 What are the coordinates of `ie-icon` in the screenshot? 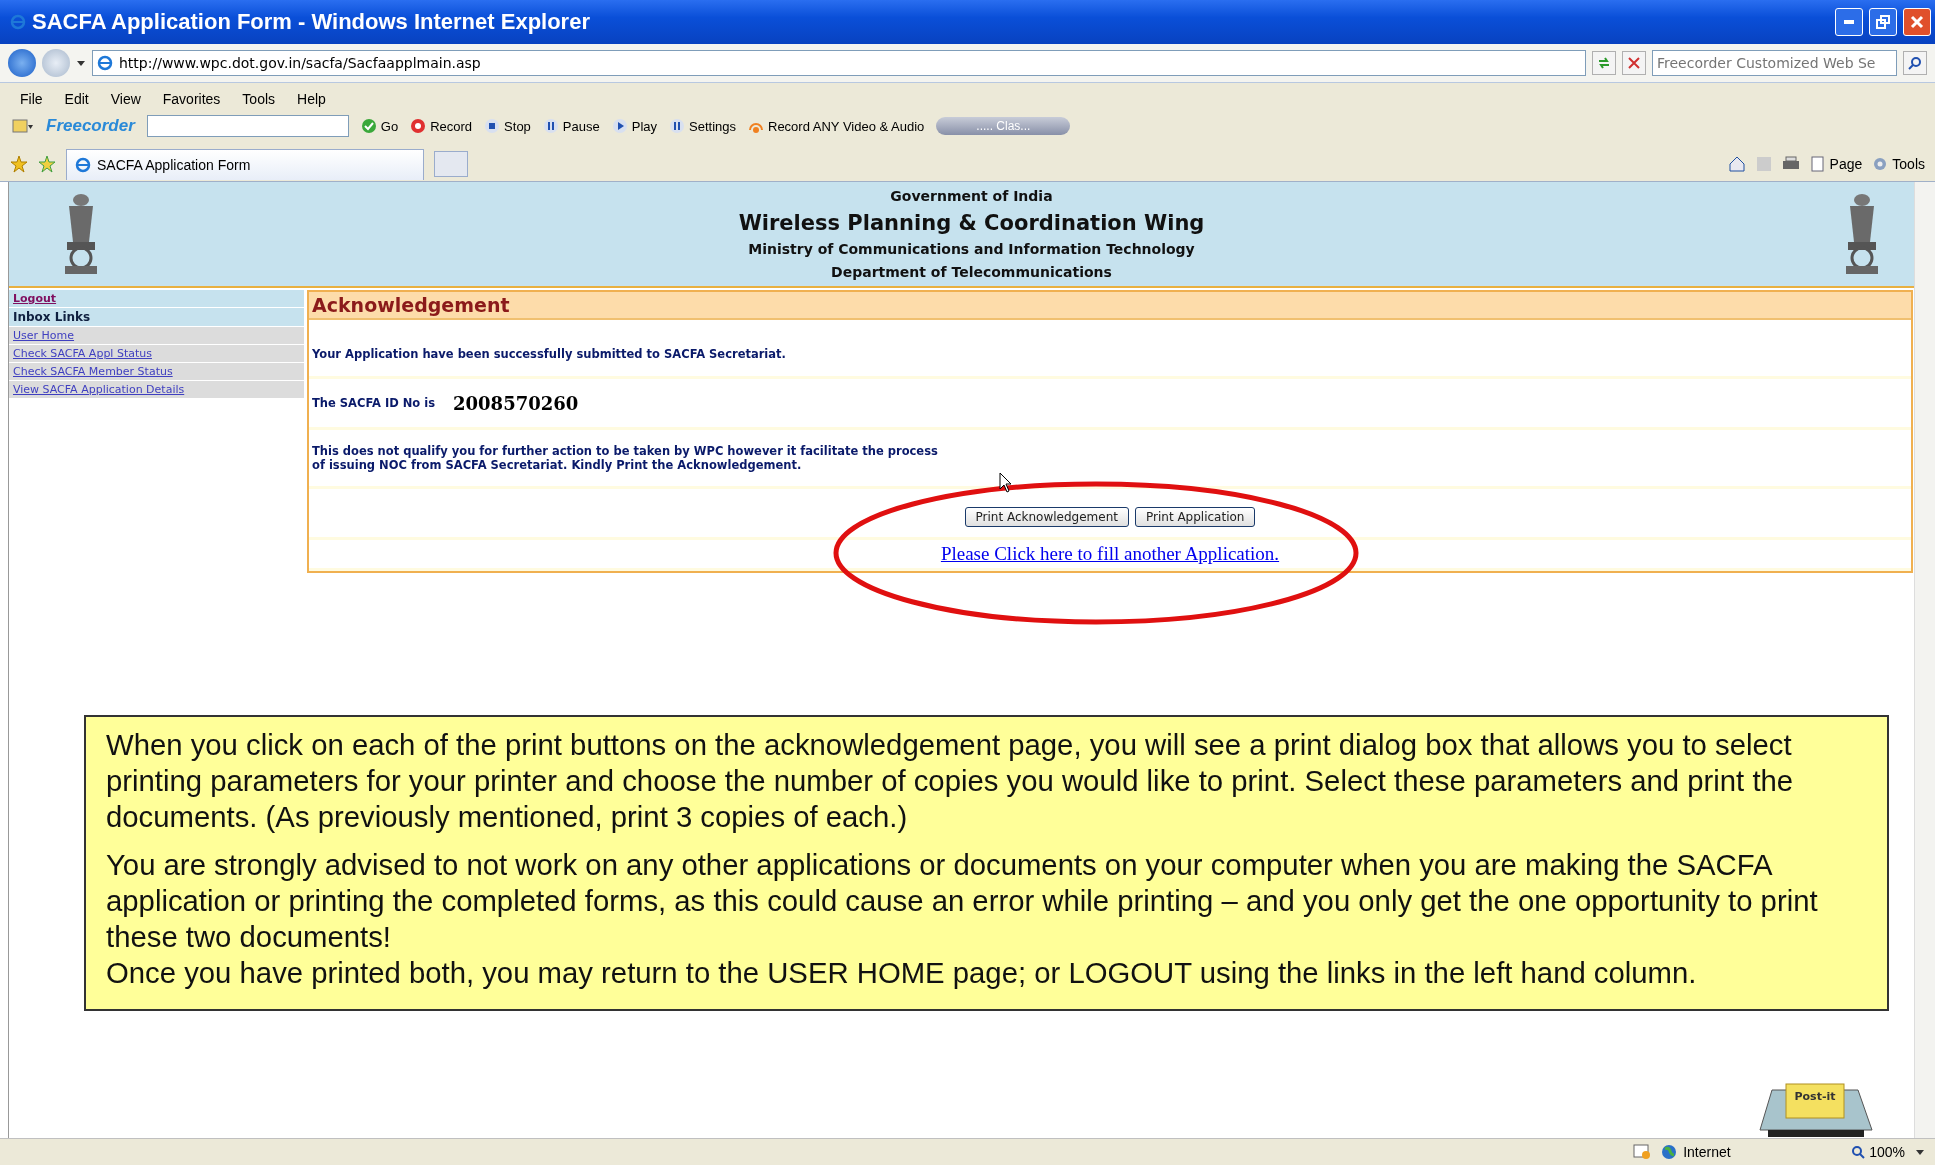 It's located at (18, 22).